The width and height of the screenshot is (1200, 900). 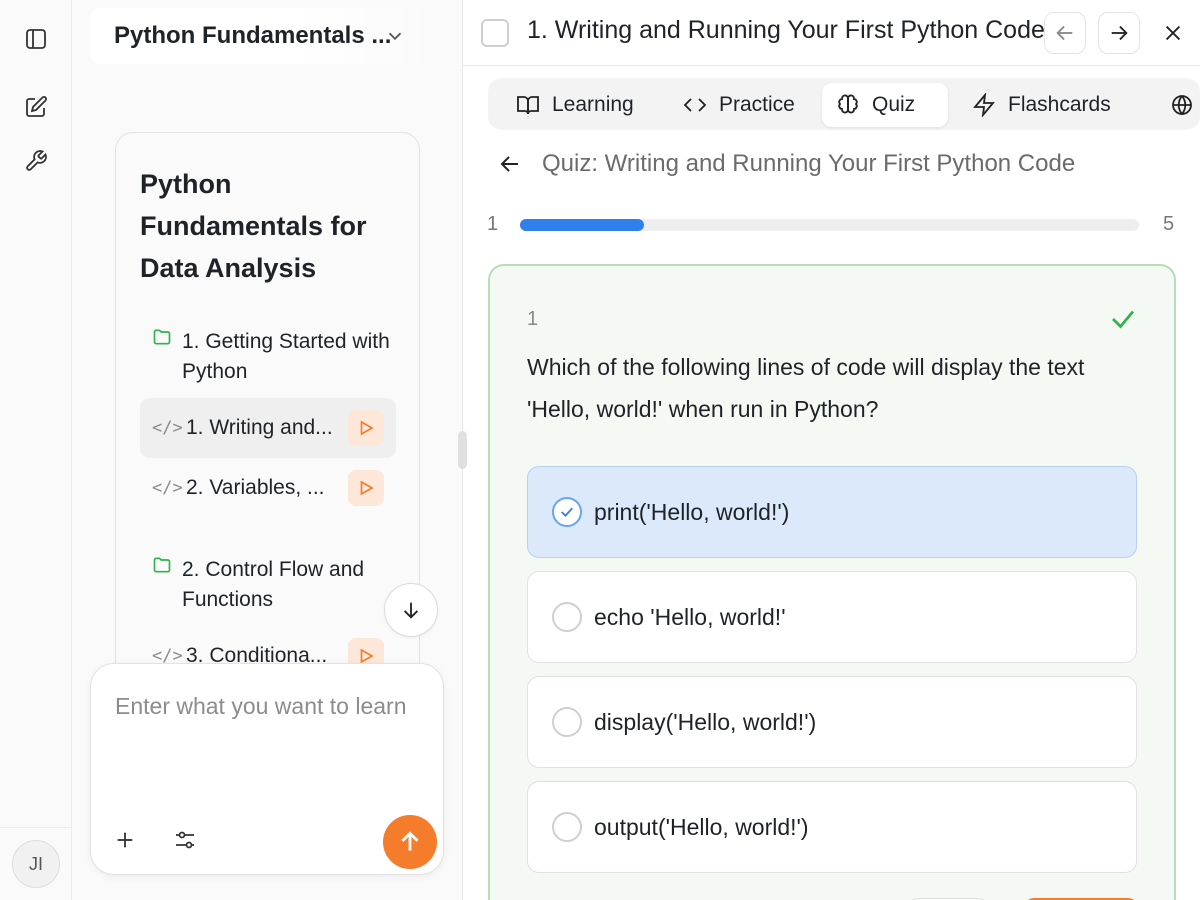 I want to click on tab-label: Flashcards, so click(x=1059, y=104).